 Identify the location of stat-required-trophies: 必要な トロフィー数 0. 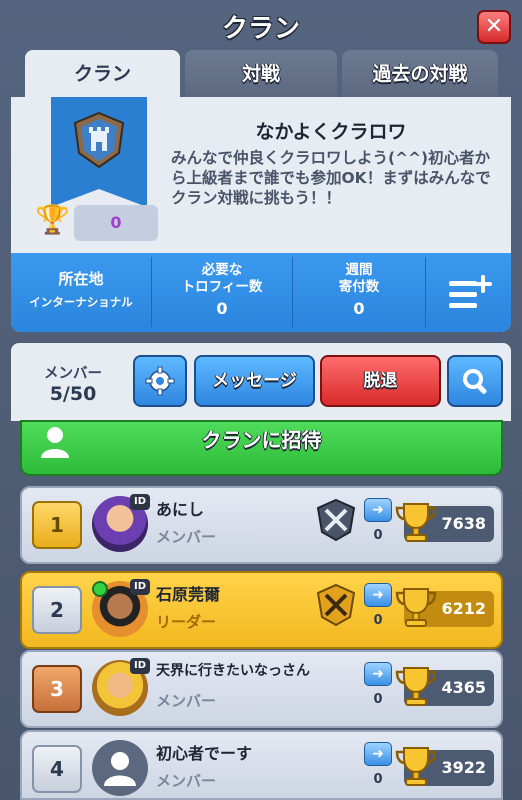
(222, 292).